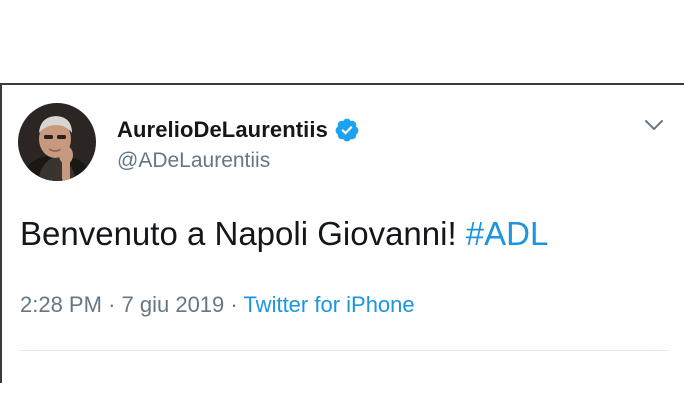  I want to click on chevron-down-icon, so click(654, 125).